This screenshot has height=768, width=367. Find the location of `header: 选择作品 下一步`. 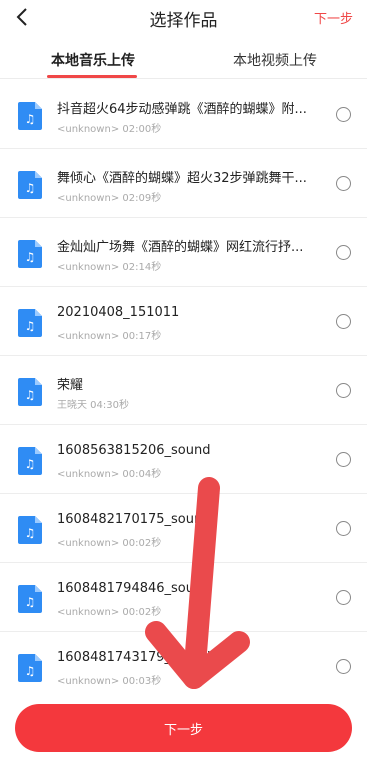

header: 选择作品 下一步 is located at coordinates (183, 18).